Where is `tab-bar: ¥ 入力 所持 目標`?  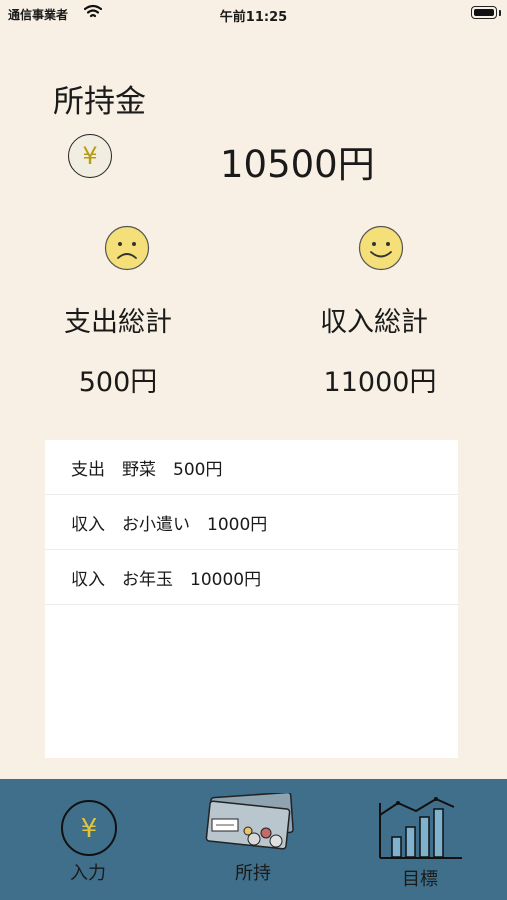
tab-bar: ¥ 入力 所持 目標 is located at coordinates (253, 839).